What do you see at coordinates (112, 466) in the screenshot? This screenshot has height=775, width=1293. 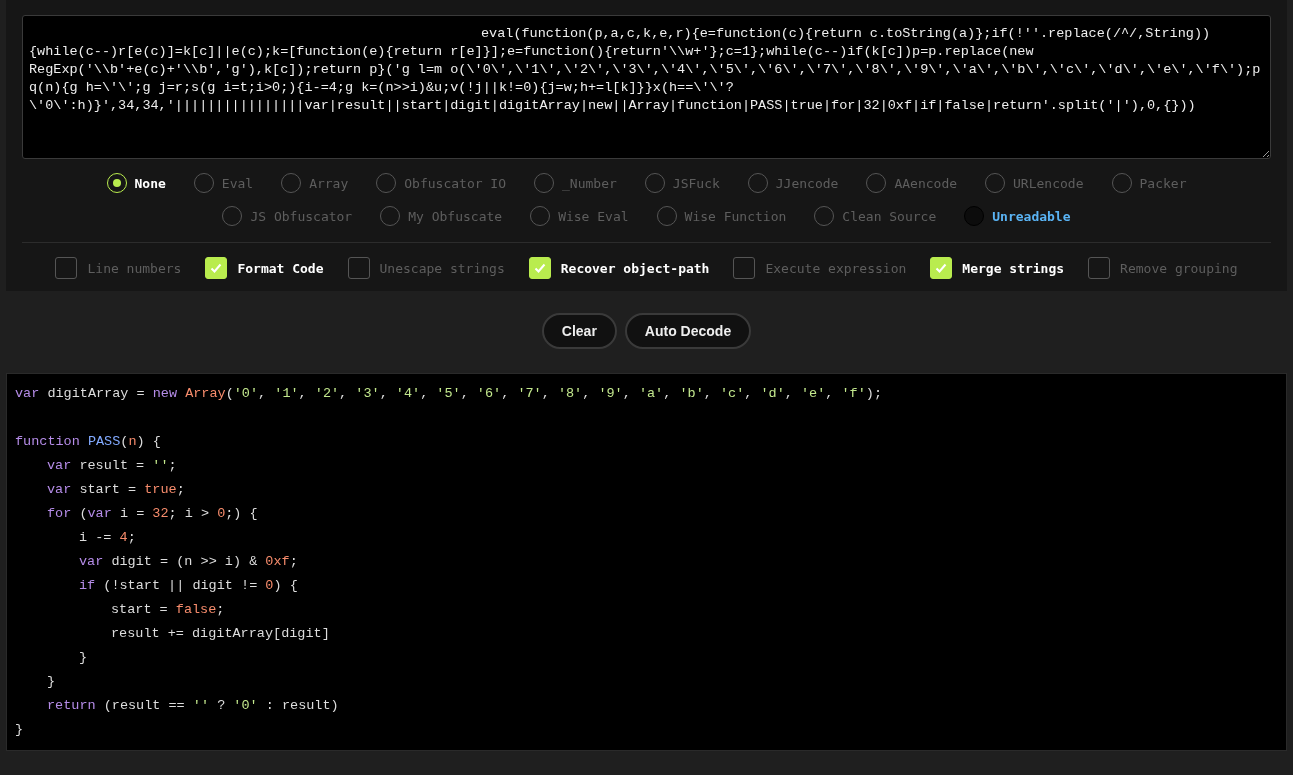 I see `code-line: var result = '';` at bounding box center [112, 466].